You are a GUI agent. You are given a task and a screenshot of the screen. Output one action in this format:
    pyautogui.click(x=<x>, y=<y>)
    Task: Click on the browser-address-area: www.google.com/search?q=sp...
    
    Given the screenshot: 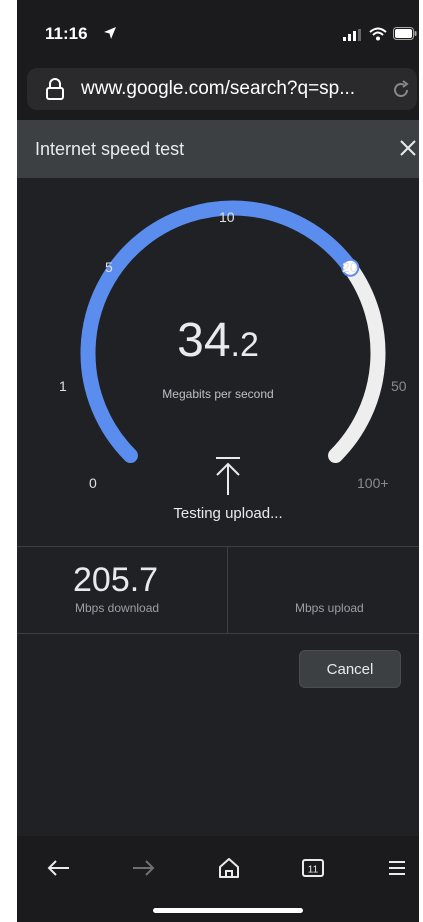 What is the action you would take?
    pyautogui.click(x=218, y=91)
    